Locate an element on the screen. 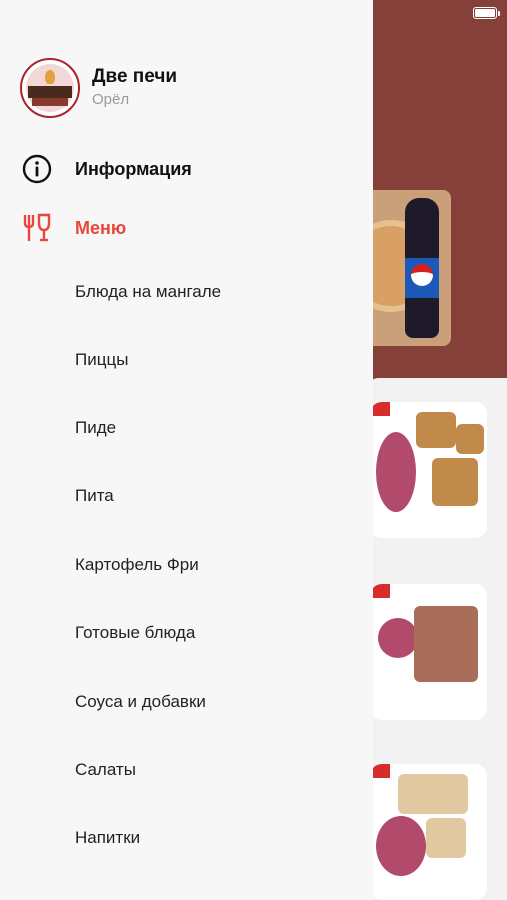 The width and height of the screenshot is (507, 900). promo-banner is located at coordinates (408, 268).